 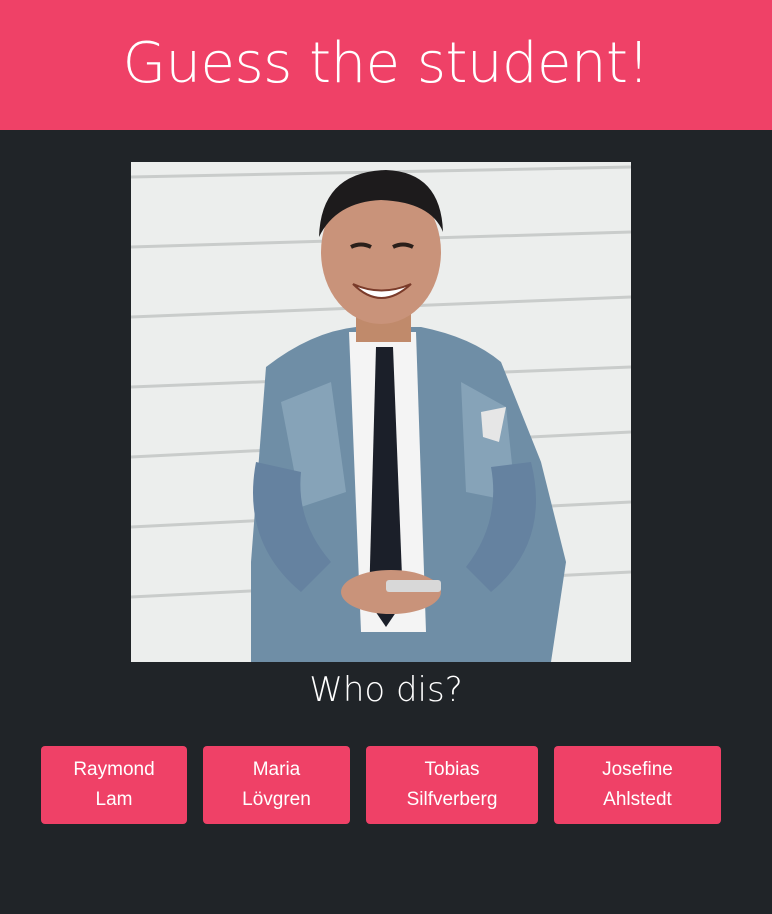 What do you see at coordinates (276, 769) in the screenshot?
I see `answer-first-name: Maria` at bounding box center [276, 769].